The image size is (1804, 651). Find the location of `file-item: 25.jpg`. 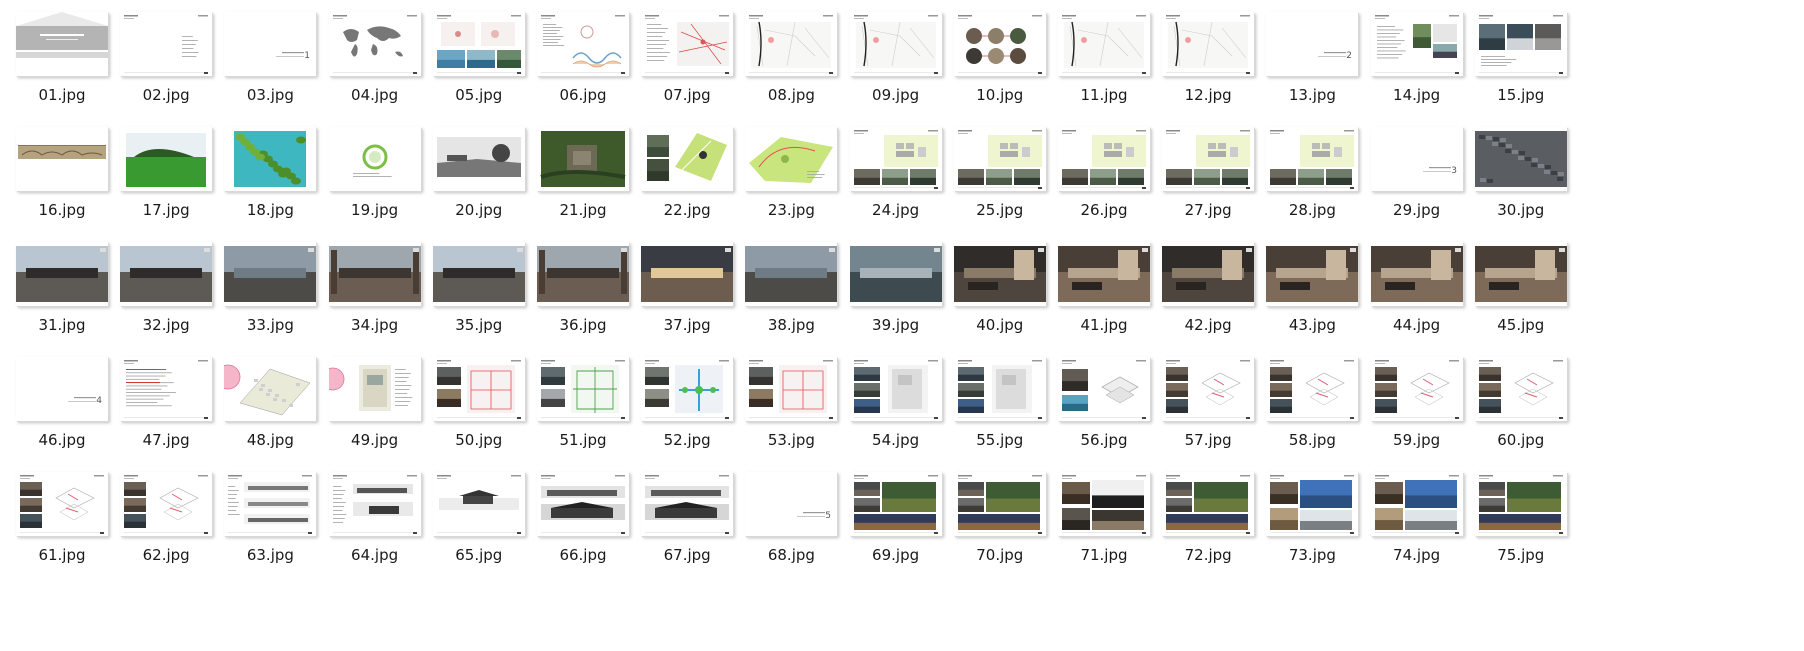

file-item: 25.jpg is located at coordinates (998, 186).